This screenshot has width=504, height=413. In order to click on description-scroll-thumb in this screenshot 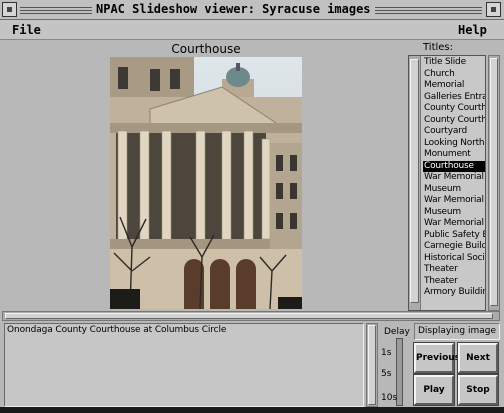, I will do `click(372, 365)`.